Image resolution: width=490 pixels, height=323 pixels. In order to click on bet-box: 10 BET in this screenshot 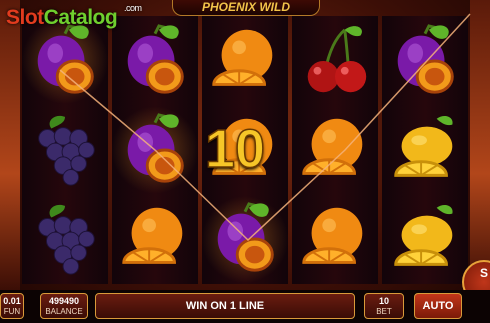, I will do `click(384, 306)`.